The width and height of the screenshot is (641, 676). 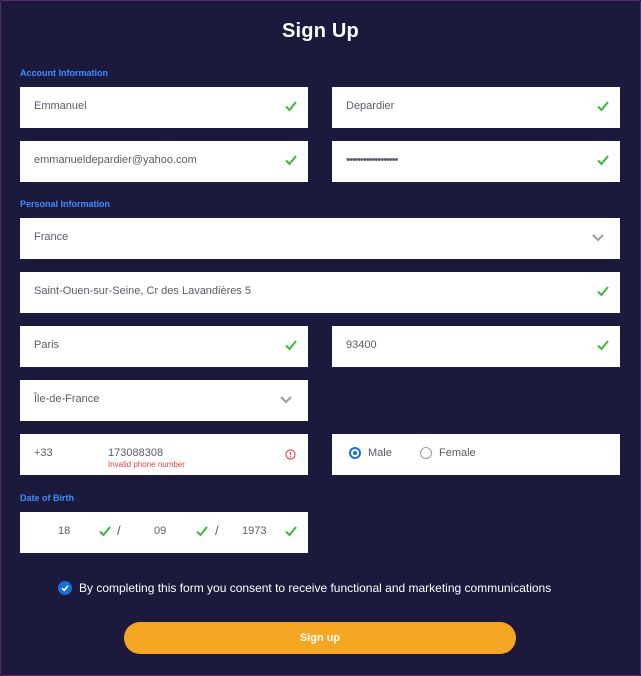 What do you see at coordinates (476, 346) in the screenshot?
I see `postal-code-field: 93400` at bounding box center [476, 346].